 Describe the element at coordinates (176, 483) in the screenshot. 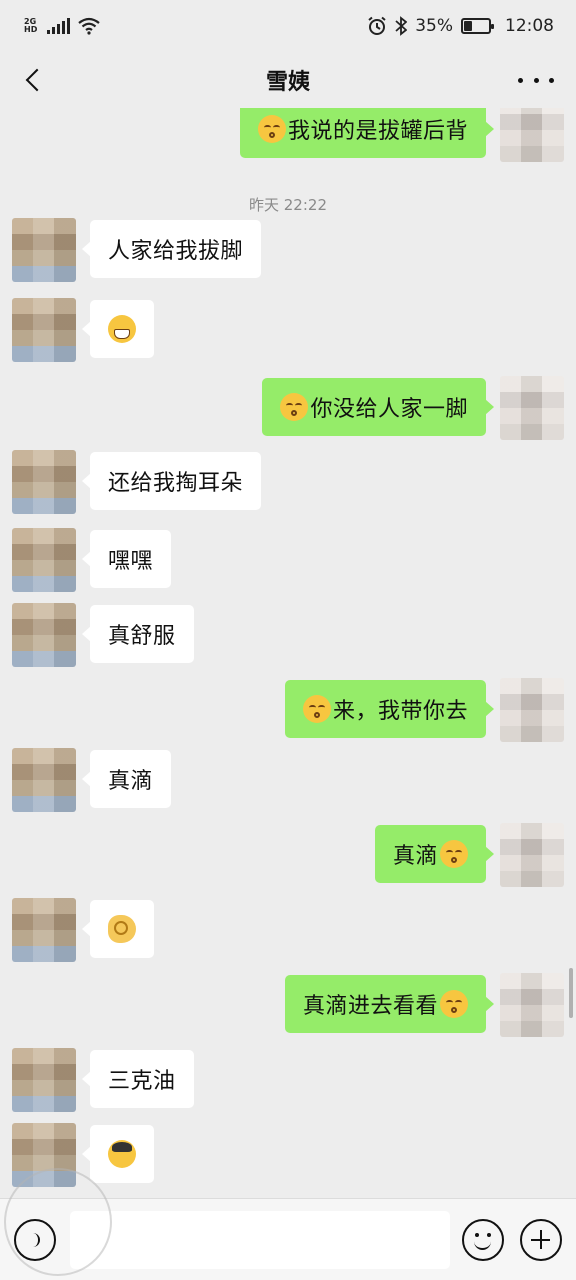

I see `message-text: 还给我掏耳朵` at that location.